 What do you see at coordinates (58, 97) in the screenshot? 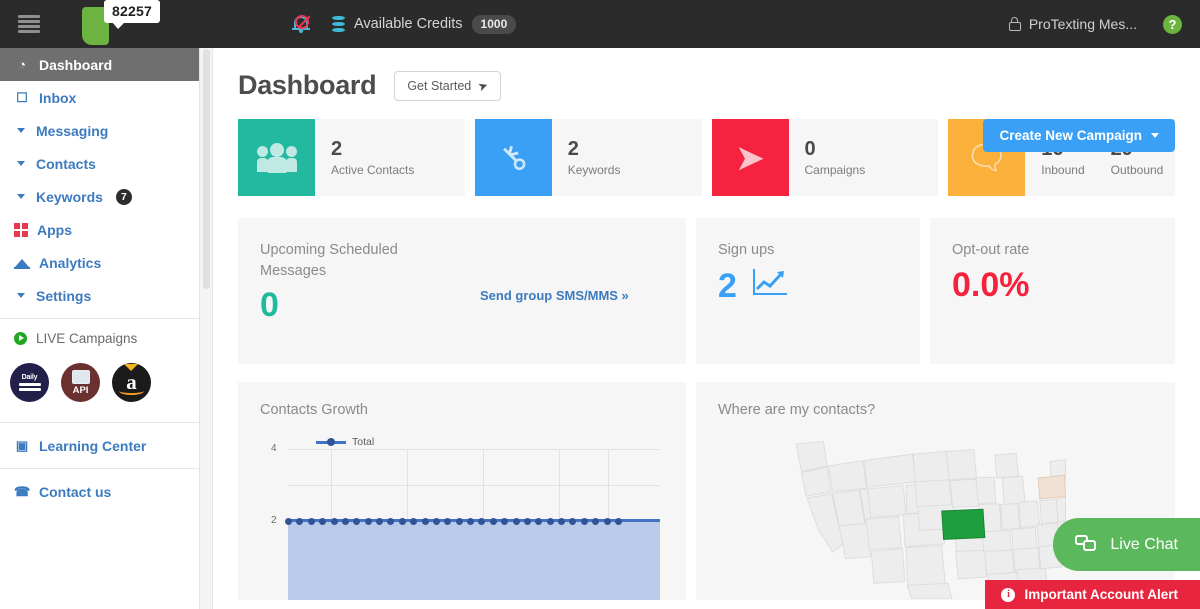
I see `sidebar-item-label: Inbox` at bounding box center [58, 97].